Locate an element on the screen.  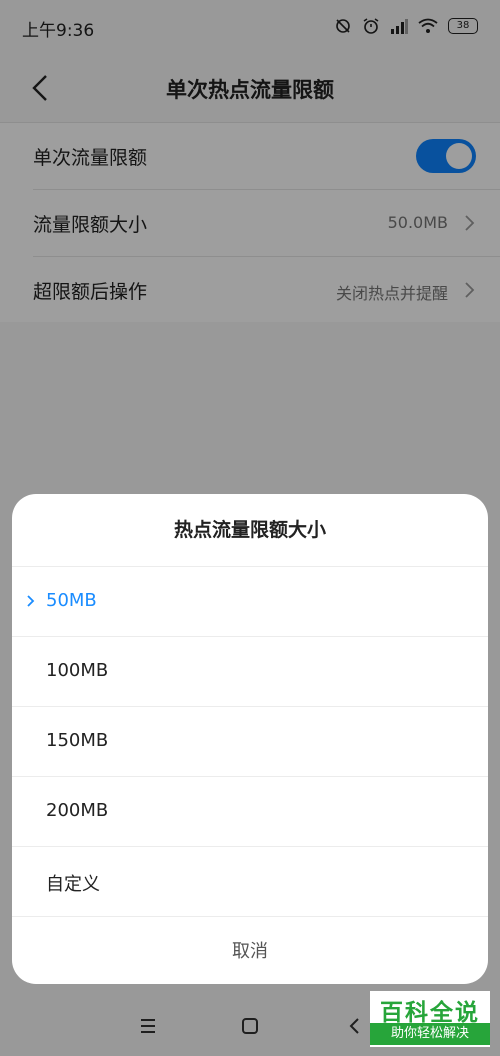
watermark-subtitle: 助你轻松解决 is located at coordinates (430, 1034).